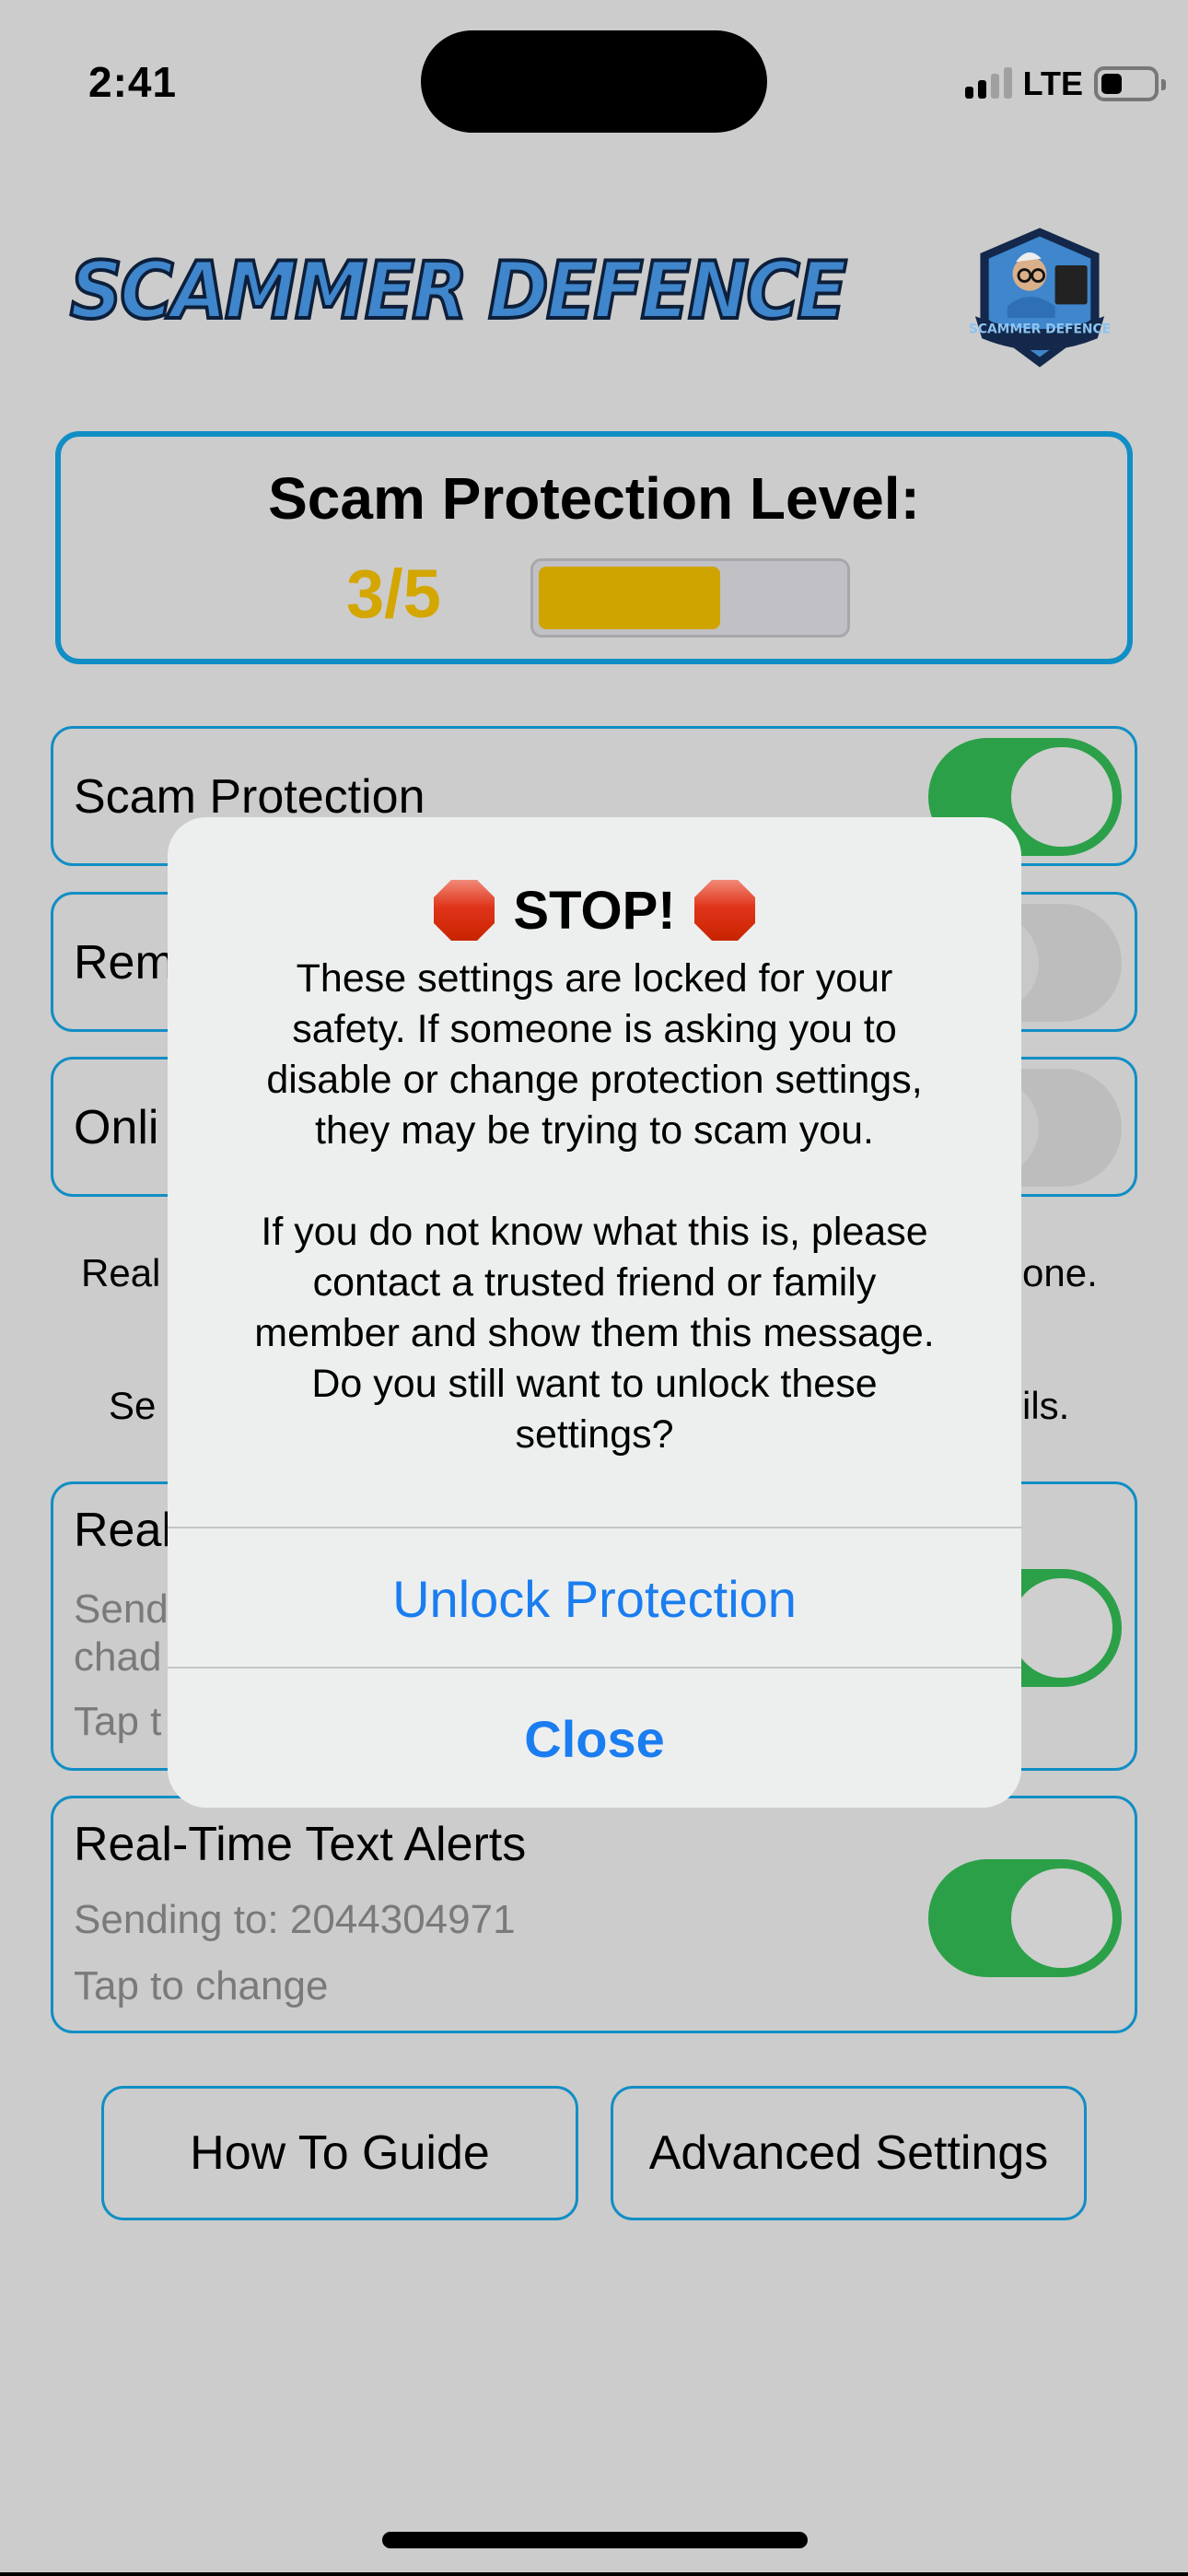 This screenshot has height=2576, width=1188. What do you see at coordinates (118, 1657) in the screenshot?
I see `email-alerts-address: chad` at bounding box center [118, 1657].